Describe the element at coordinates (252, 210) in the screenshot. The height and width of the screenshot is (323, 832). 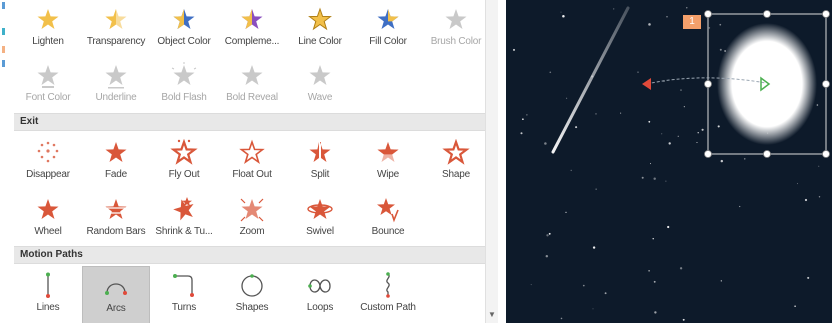
I see `star-zoom-icon` at that location.